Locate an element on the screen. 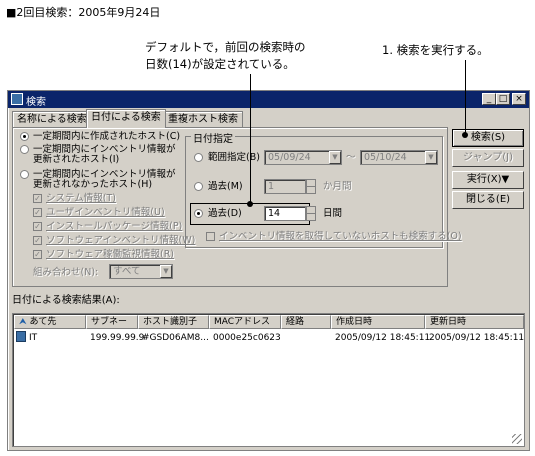 The height and width of the screenshot is (456, 535). tab-date-search: 日付による検索 is located at coordinates (126, 118).